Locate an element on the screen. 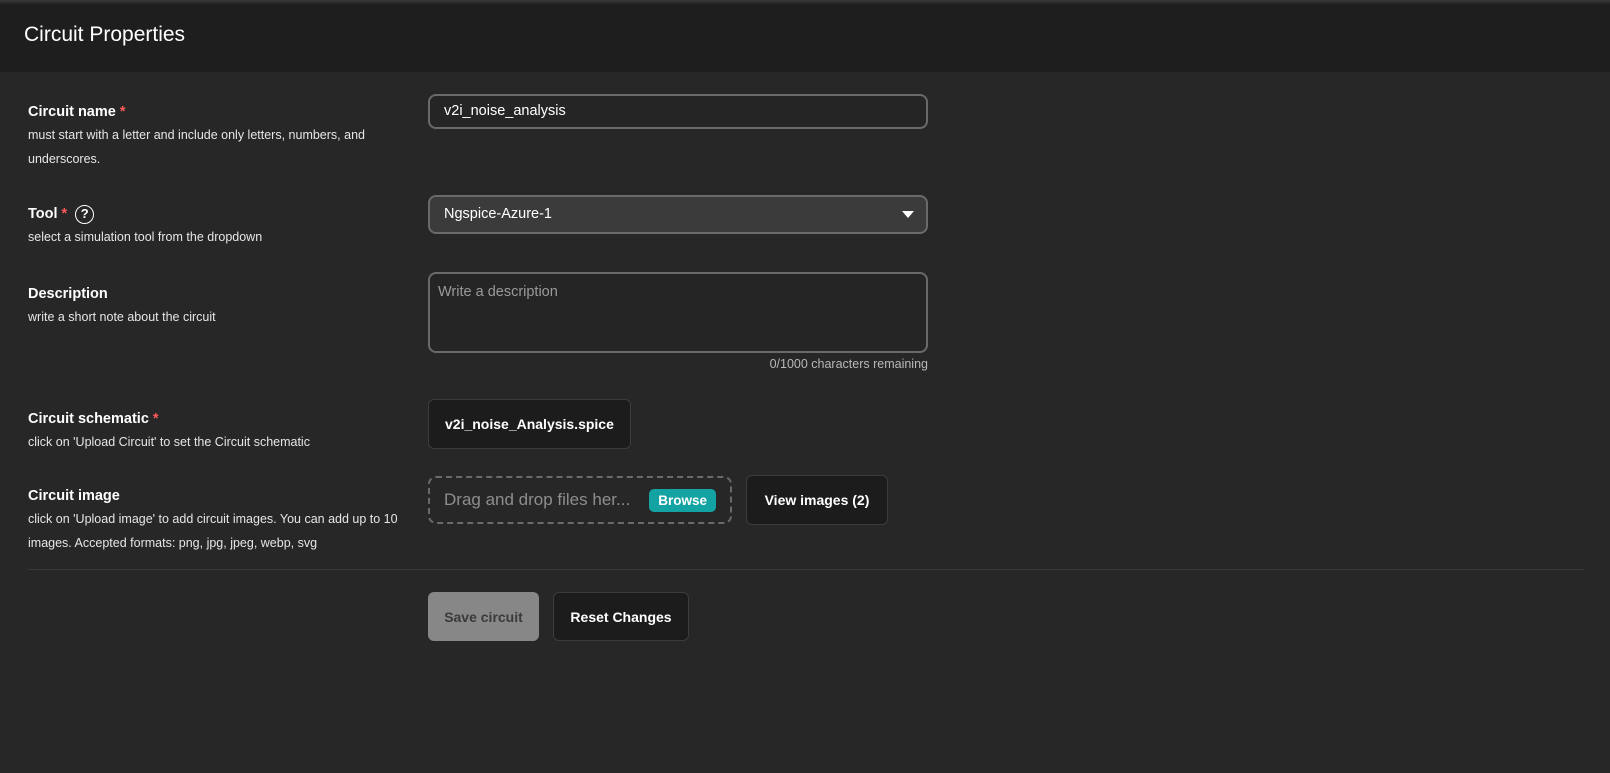 The width and height of the screenshot is (1610, 773). tool-selected-value: Ngspice-Azure-1 is located at coordinates (498, 214).